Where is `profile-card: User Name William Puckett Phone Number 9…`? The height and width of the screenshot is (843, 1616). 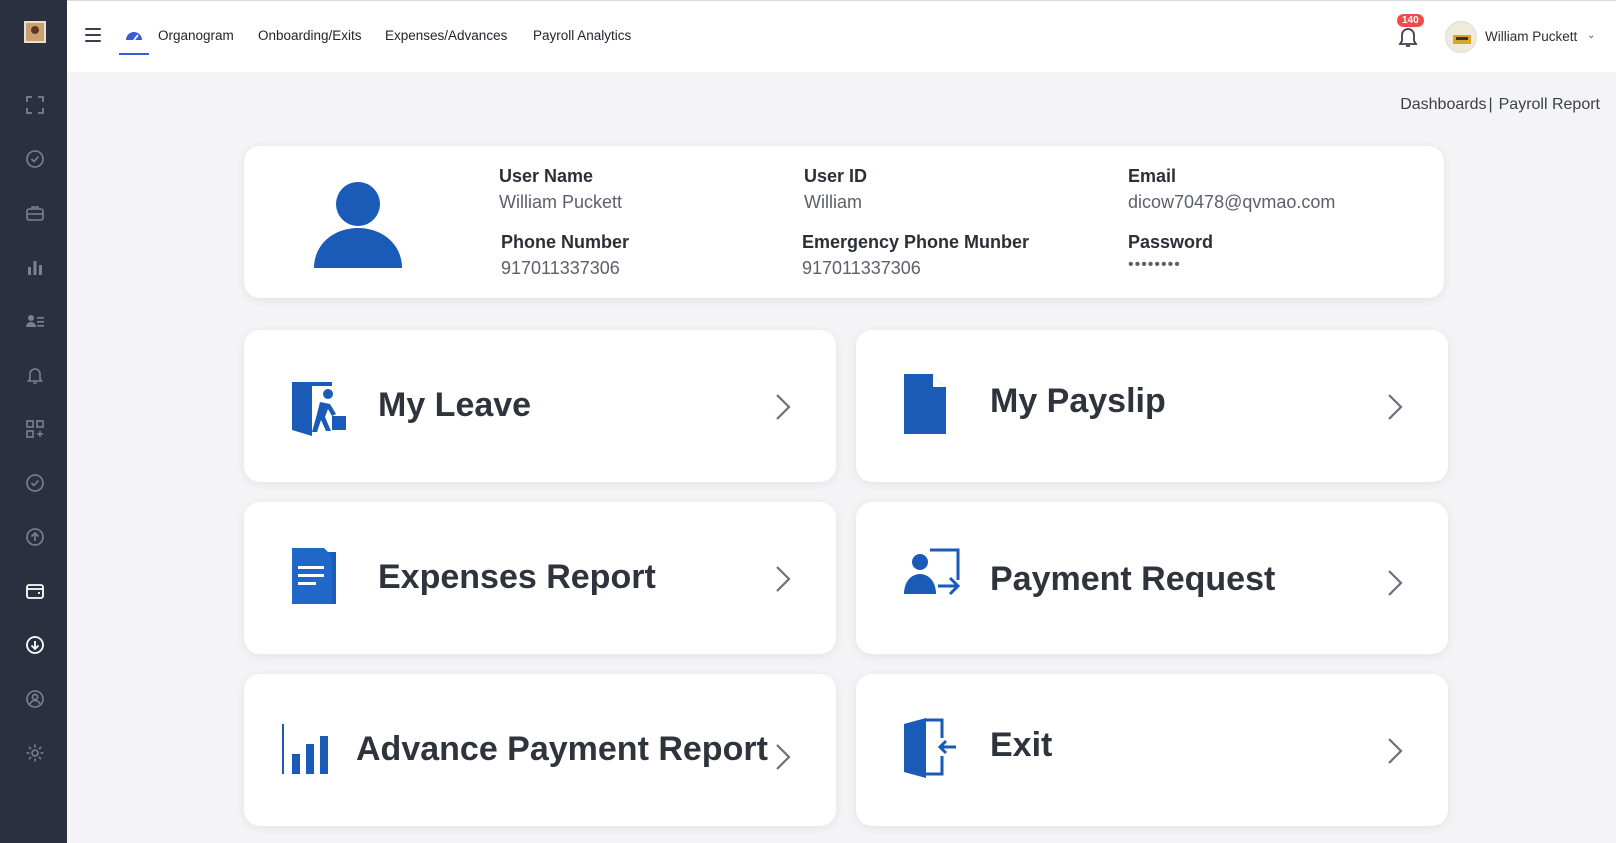 profile-card: User Name William Puckett Phone Number 9… is located at coordinates (844, 222).